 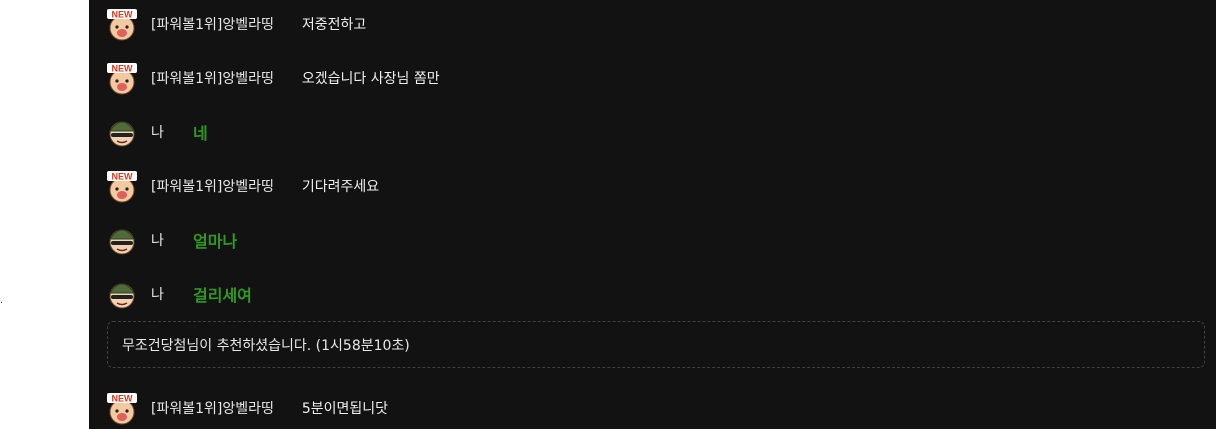 I want to click on chat-message: NEW [파워볼1위]앙벨라띵 5분이면됩니닷, so click(x=246, y=408).